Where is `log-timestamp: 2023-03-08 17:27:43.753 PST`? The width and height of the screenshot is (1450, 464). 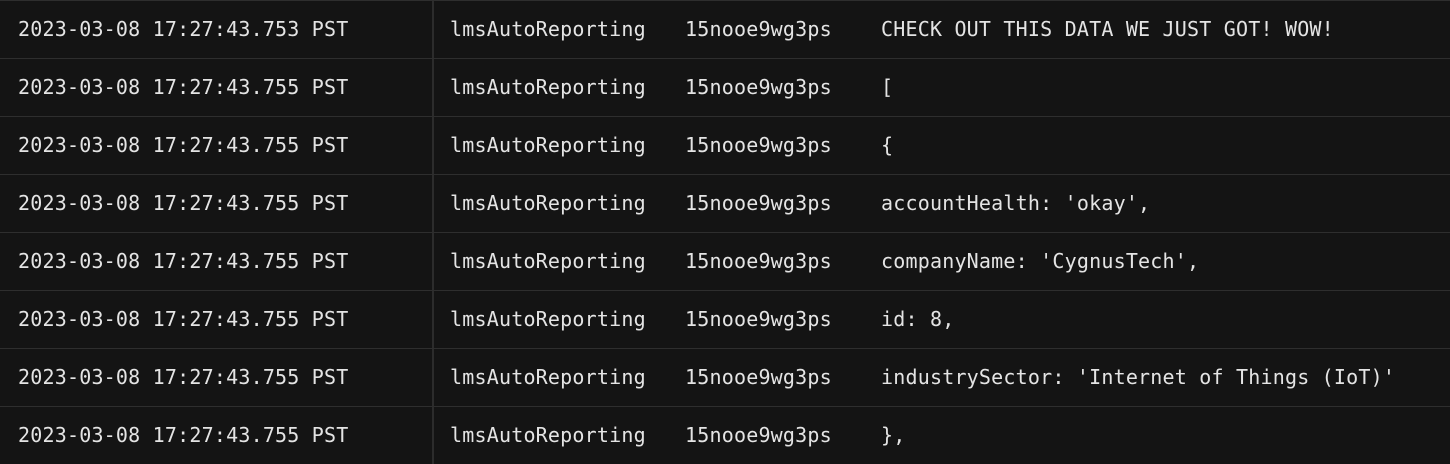
log-timestamp: 2023-03-08 17:27:43.753 PST is located at coordinates (183, 29).